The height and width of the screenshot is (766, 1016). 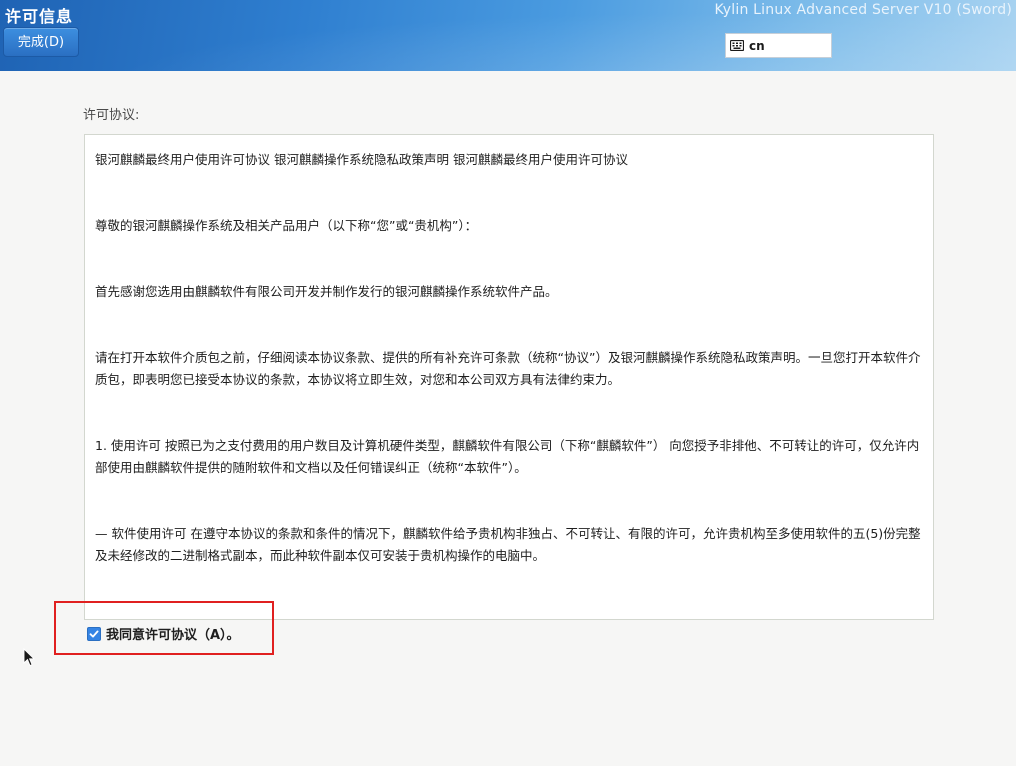 I want to click on page-title: 许可信息, so click(x=39, y=16).